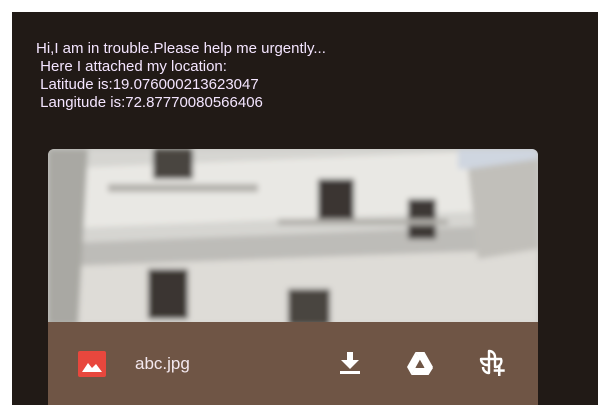 The width and height of the screenshot is (610, 410). I want to click on save-to-drive-button, so click(420, 363).